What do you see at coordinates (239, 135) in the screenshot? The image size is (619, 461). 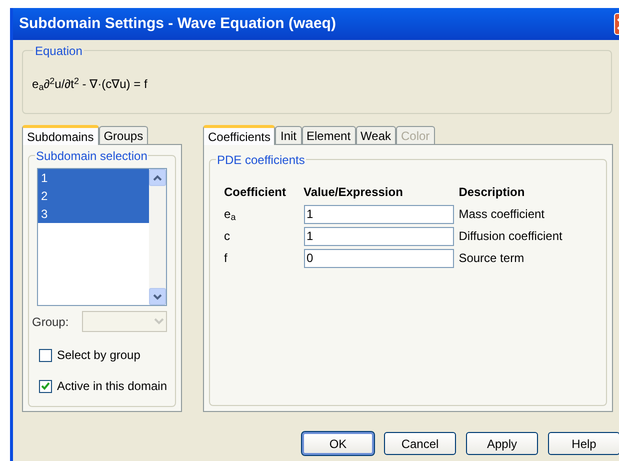 I see `tab: Coefficients` at bounding box center [239, 135].